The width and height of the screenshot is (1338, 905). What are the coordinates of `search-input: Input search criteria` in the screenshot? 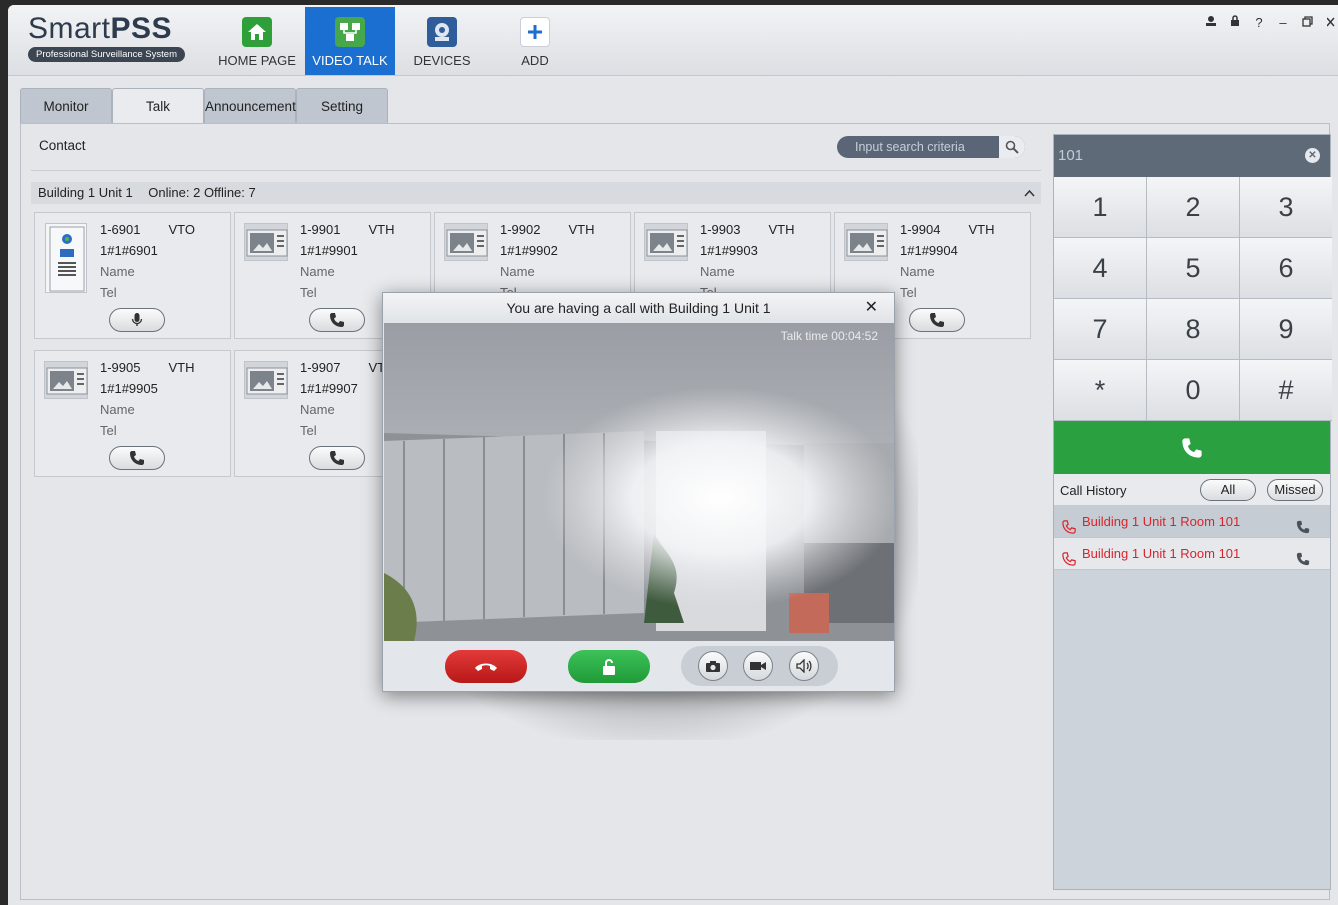 It's located at (931, 147).